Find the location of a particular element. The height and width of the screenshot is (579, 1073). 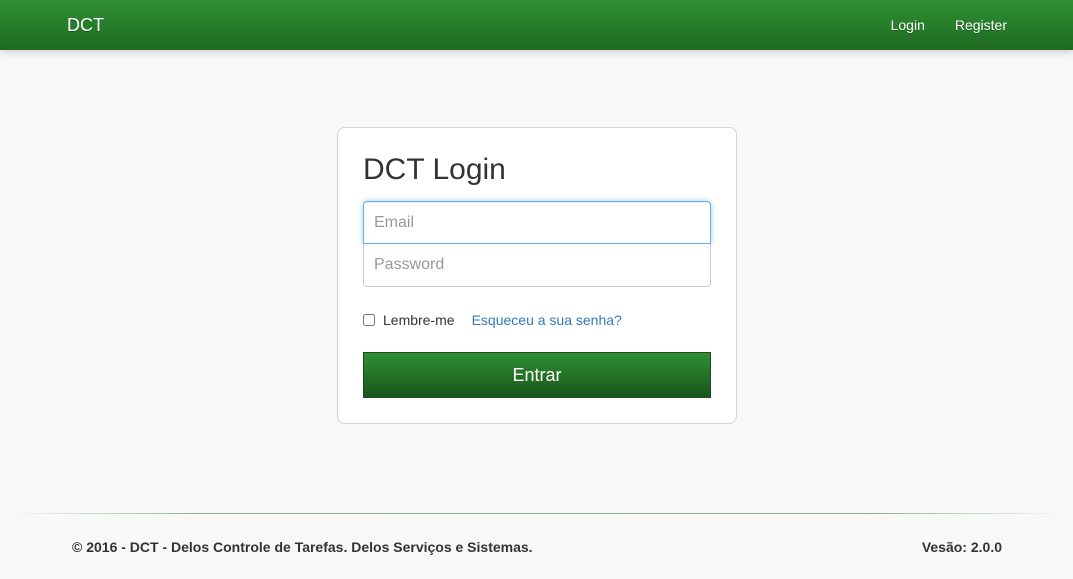

remember-me-checkbox is located at coordinates (369, 320).